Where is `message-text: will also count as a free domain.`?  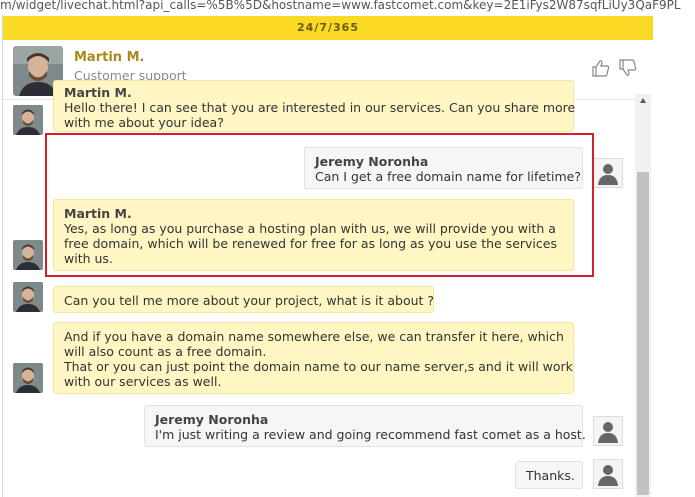 message-text: will also count as a free domain. is located at coordinates (165, 351).